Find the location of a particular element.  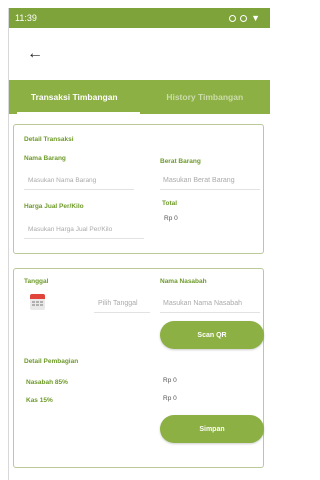

alarm-icon is located at coordinates (244, 18).